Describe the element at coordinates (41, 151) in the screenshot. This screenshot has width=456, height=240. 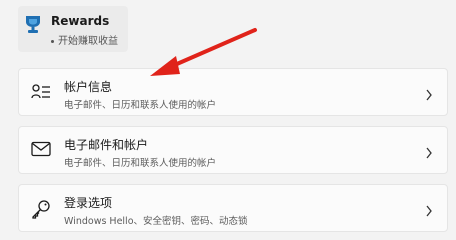
I see `mail-icon` at that location.